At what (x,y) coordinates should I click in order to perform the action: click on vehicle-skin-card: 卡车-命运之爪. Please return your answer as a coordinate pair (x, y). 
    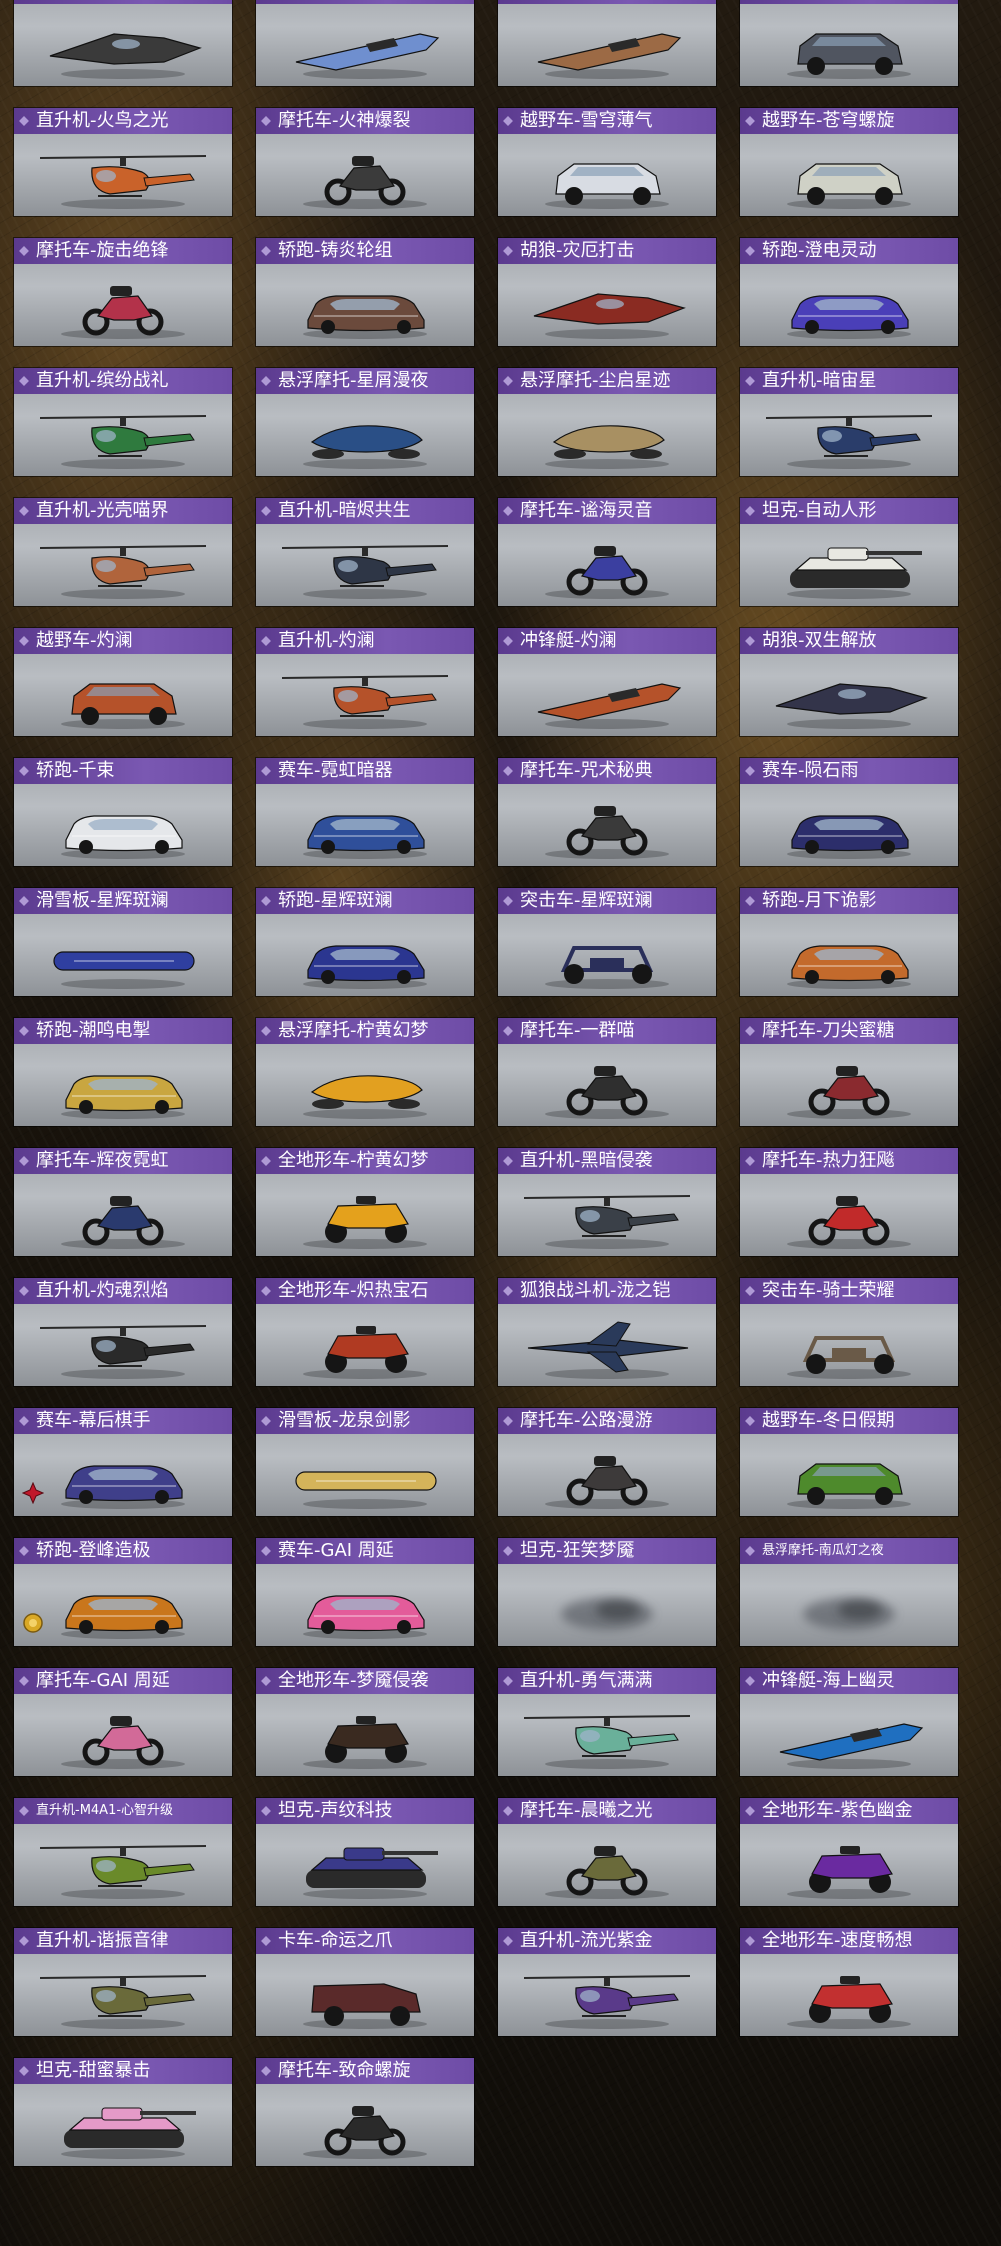
    Looking at the image, I should click on (365, 1982).